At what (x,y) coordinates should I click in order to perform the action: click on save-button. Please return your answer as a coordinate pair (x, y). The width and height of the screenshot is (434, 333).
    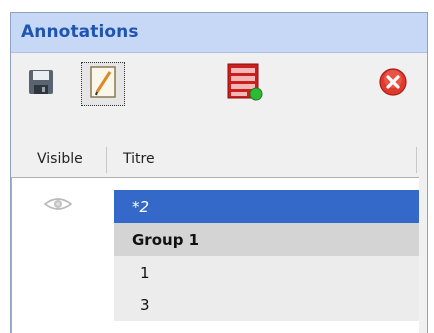
    Looking at the image, I should click on (41, 84).